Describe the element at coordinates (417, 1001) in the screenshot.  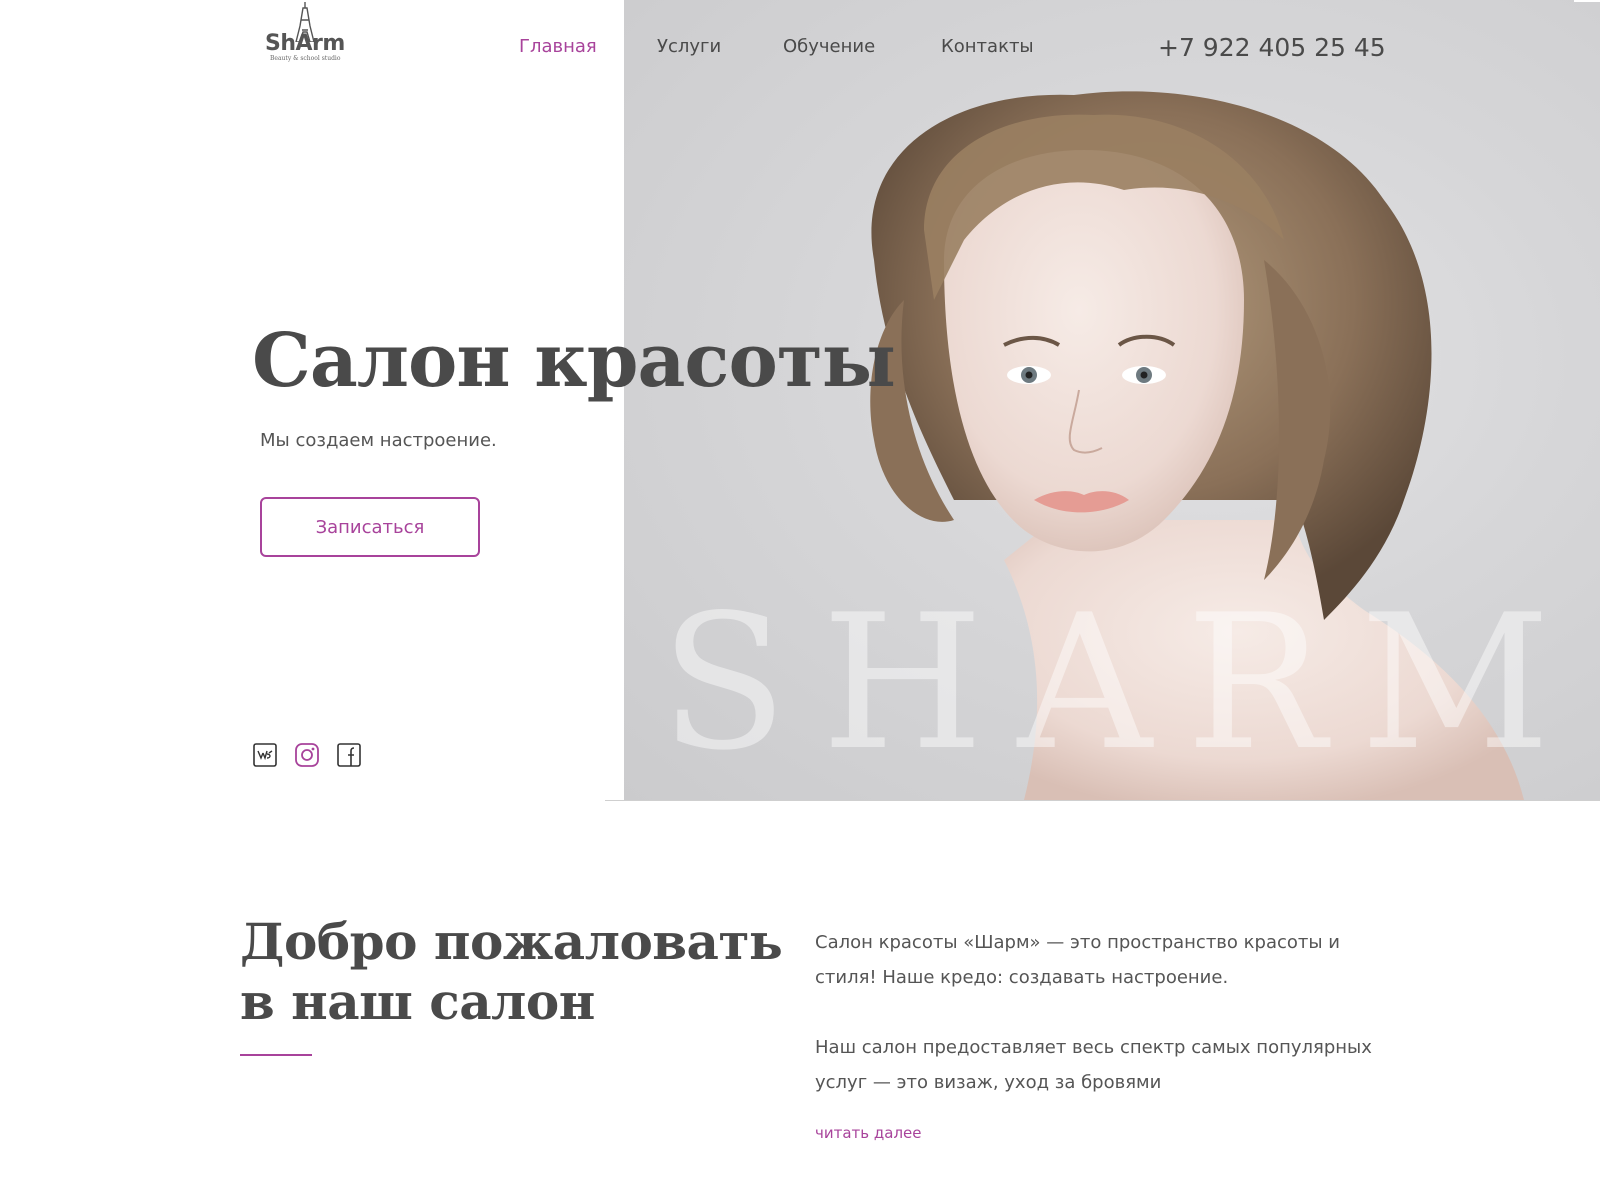
I see `welcome-title-line2: в наш салон` at that location.